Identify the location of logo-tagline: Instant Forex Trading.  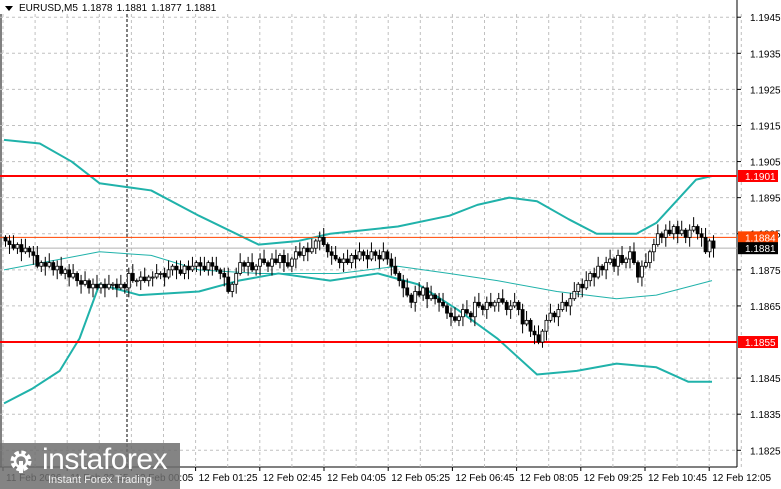
(100, 480).